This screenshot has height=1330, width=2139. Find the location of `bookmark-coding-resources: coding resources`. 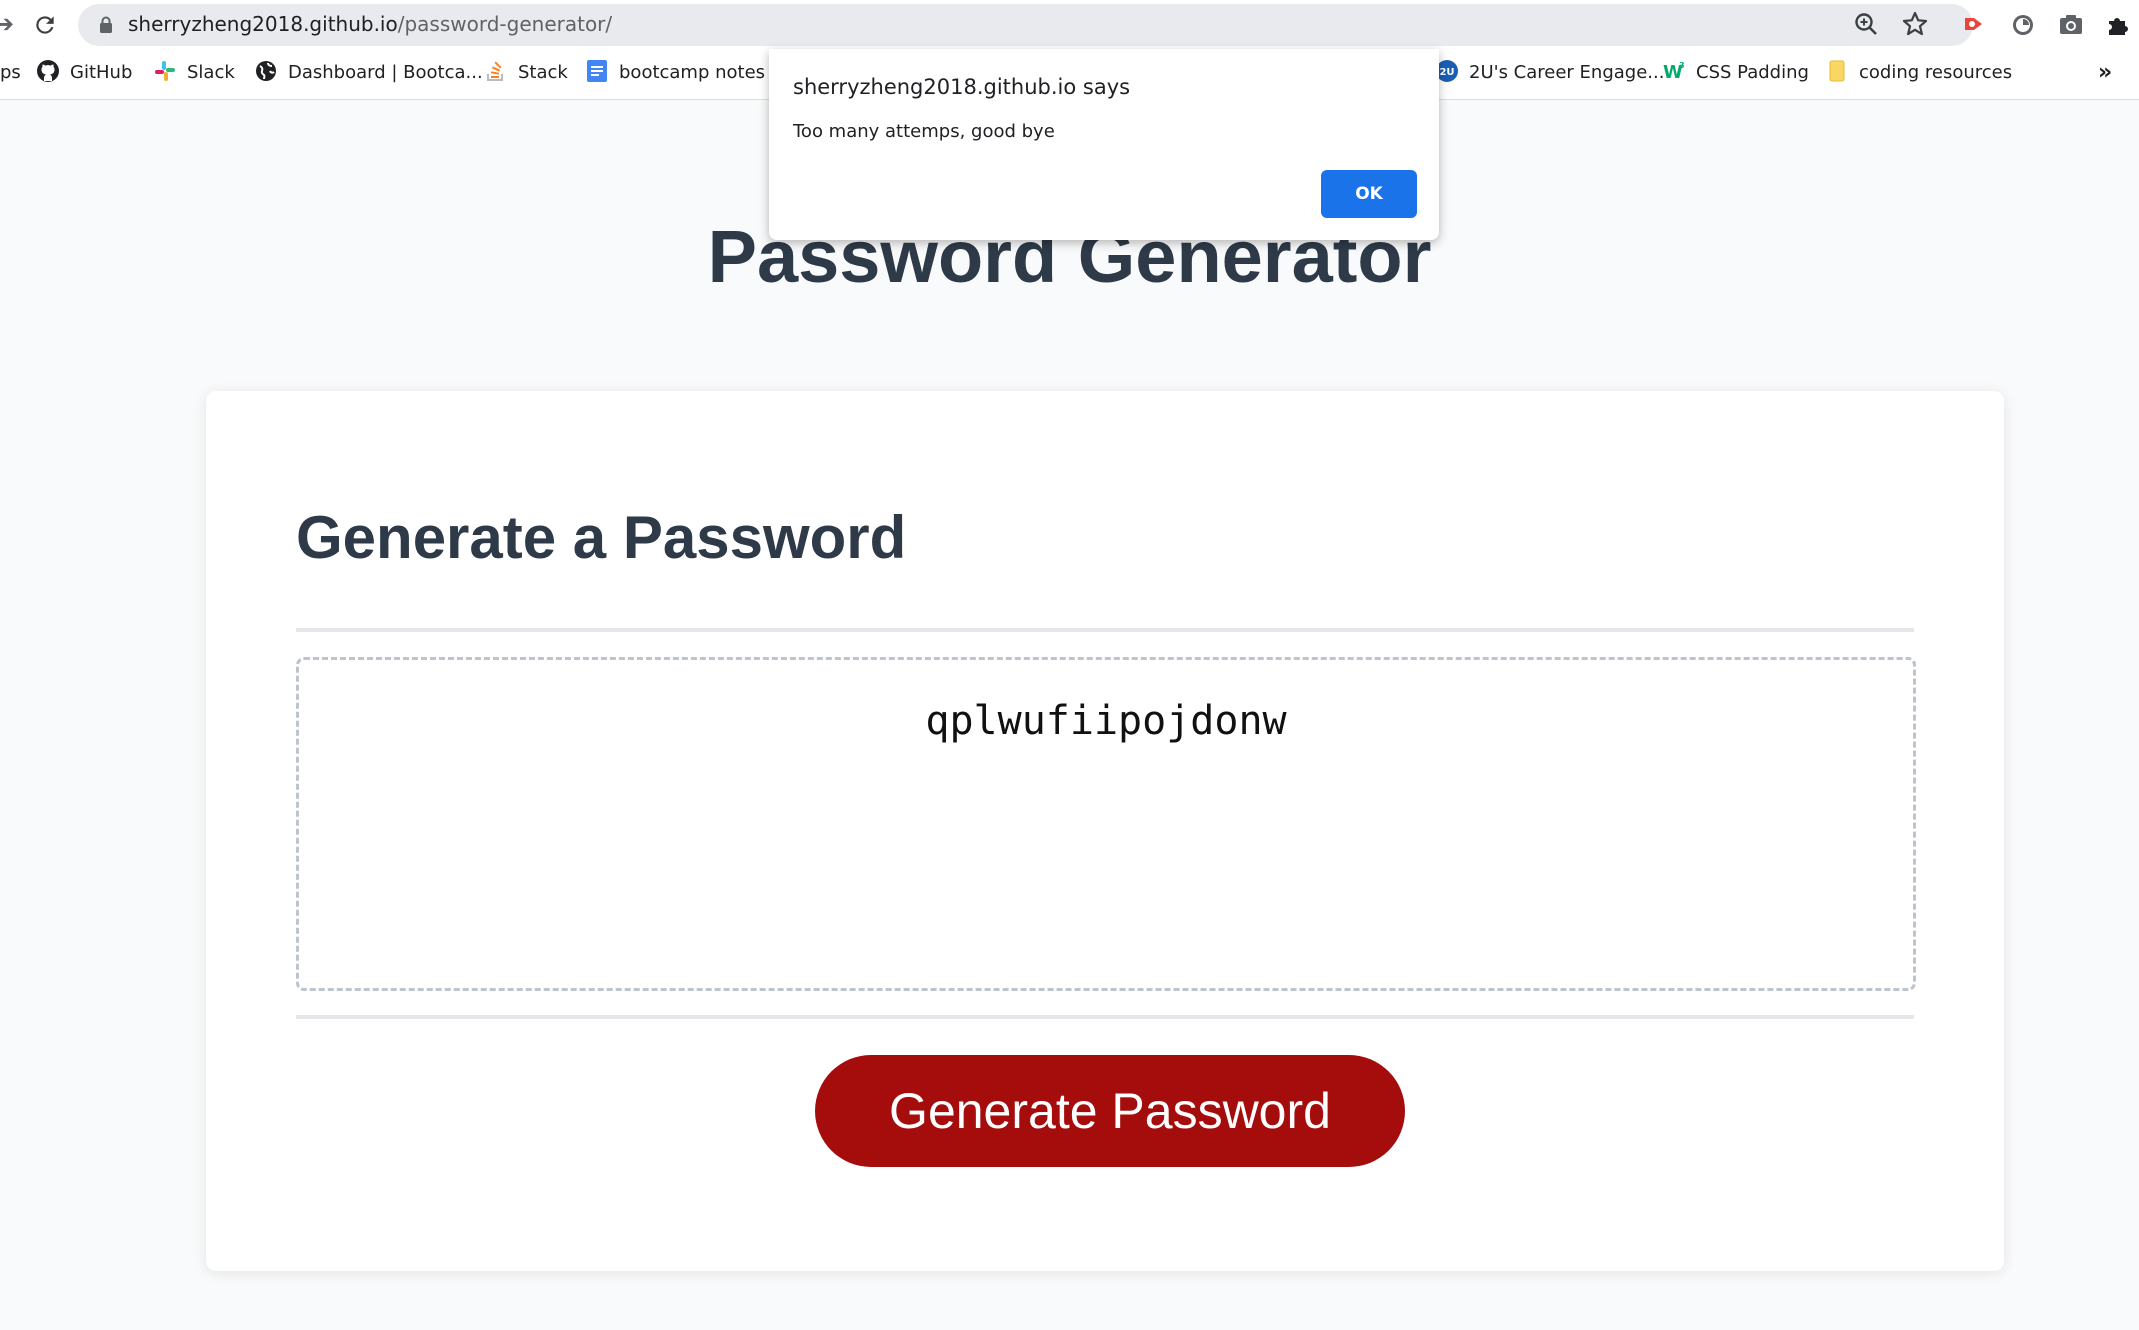

bookmark-coding-resources: coding resources is located at coordinates (1918, 74).